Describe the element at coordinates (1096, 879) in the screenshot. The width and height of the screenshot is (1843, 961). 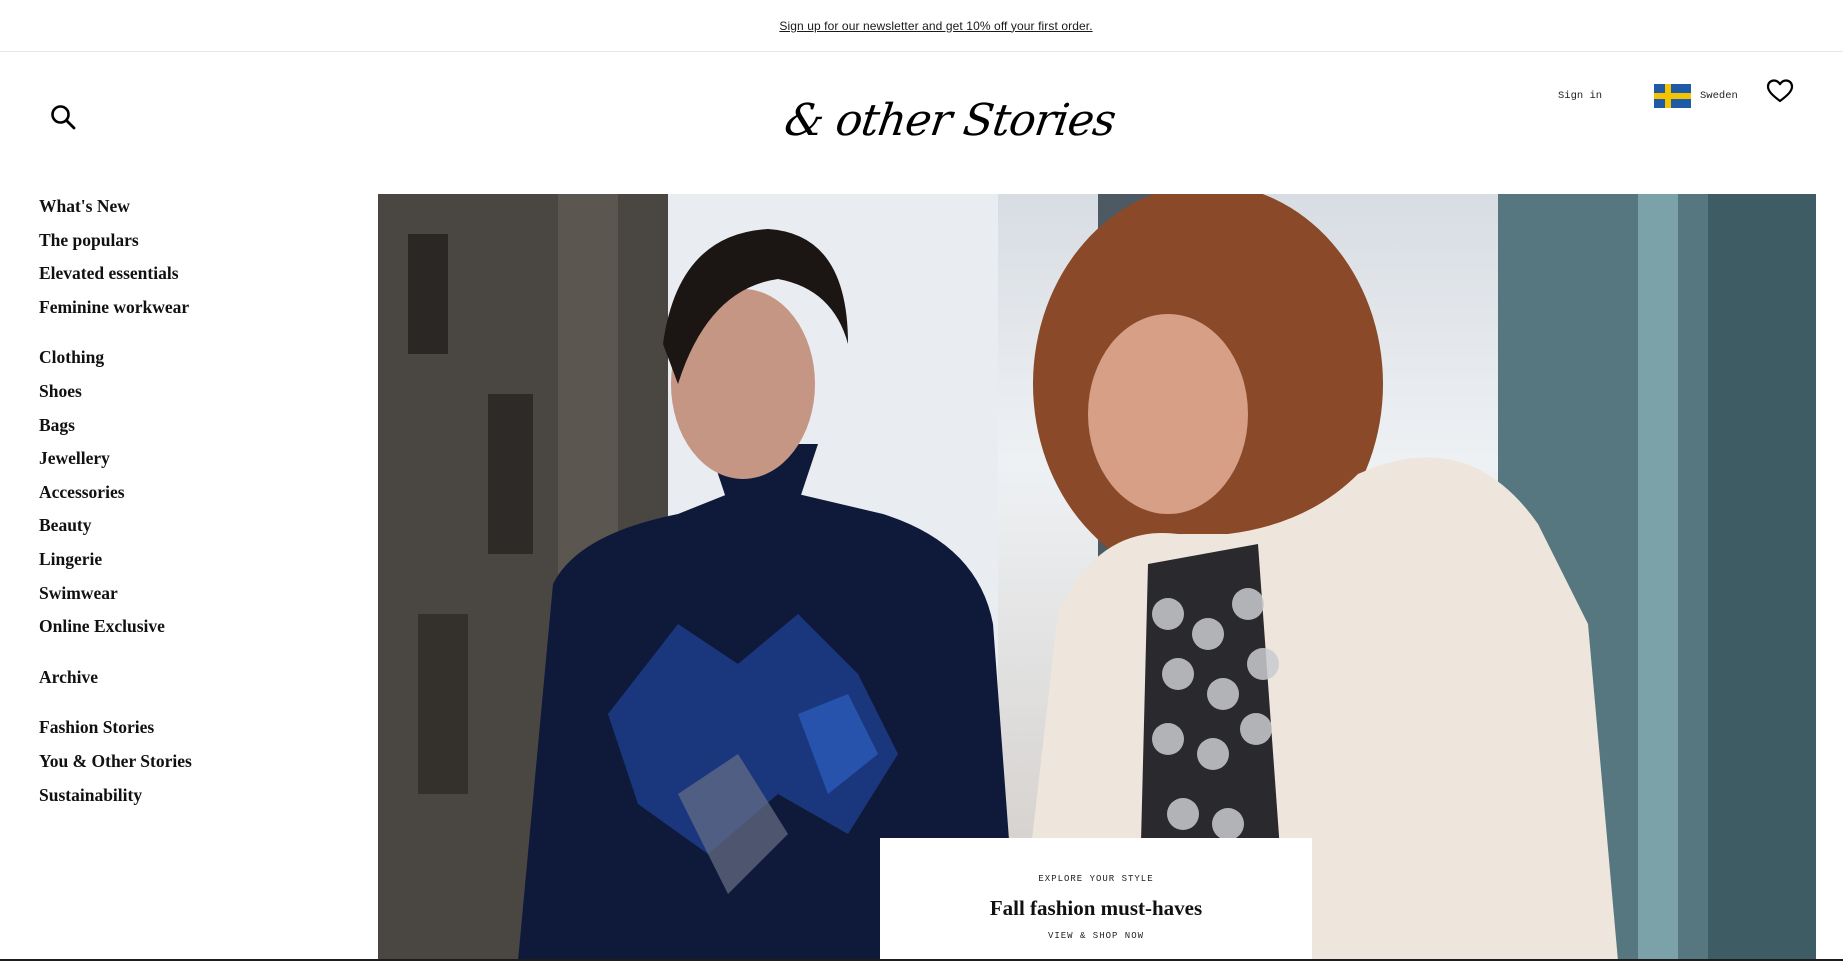
I see `hero-eyebrow: EXPLORE YOUR STYLE` at that location.